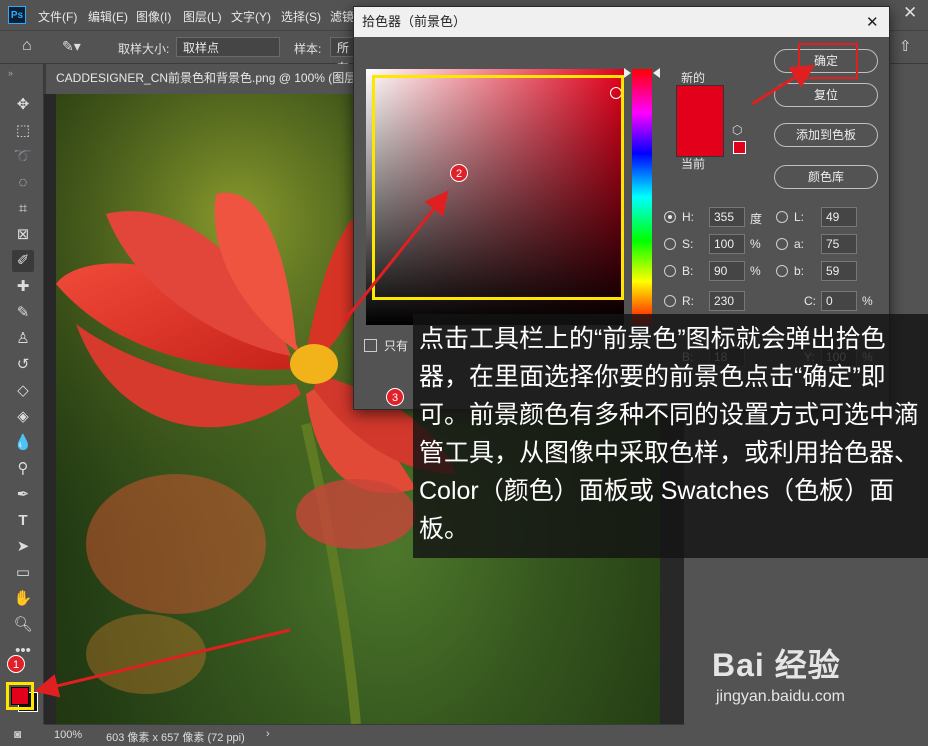  What do you see at coordinates (780, 696) in the screenshot?
I see `watermark-url: jingyan.baidu.com` at bounding box center [780, 696].